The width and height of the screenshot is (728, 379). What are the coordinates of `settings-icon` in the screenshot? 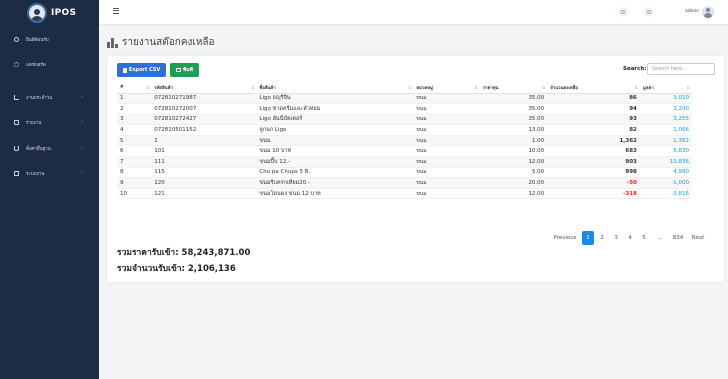 It's located at (649, 12).